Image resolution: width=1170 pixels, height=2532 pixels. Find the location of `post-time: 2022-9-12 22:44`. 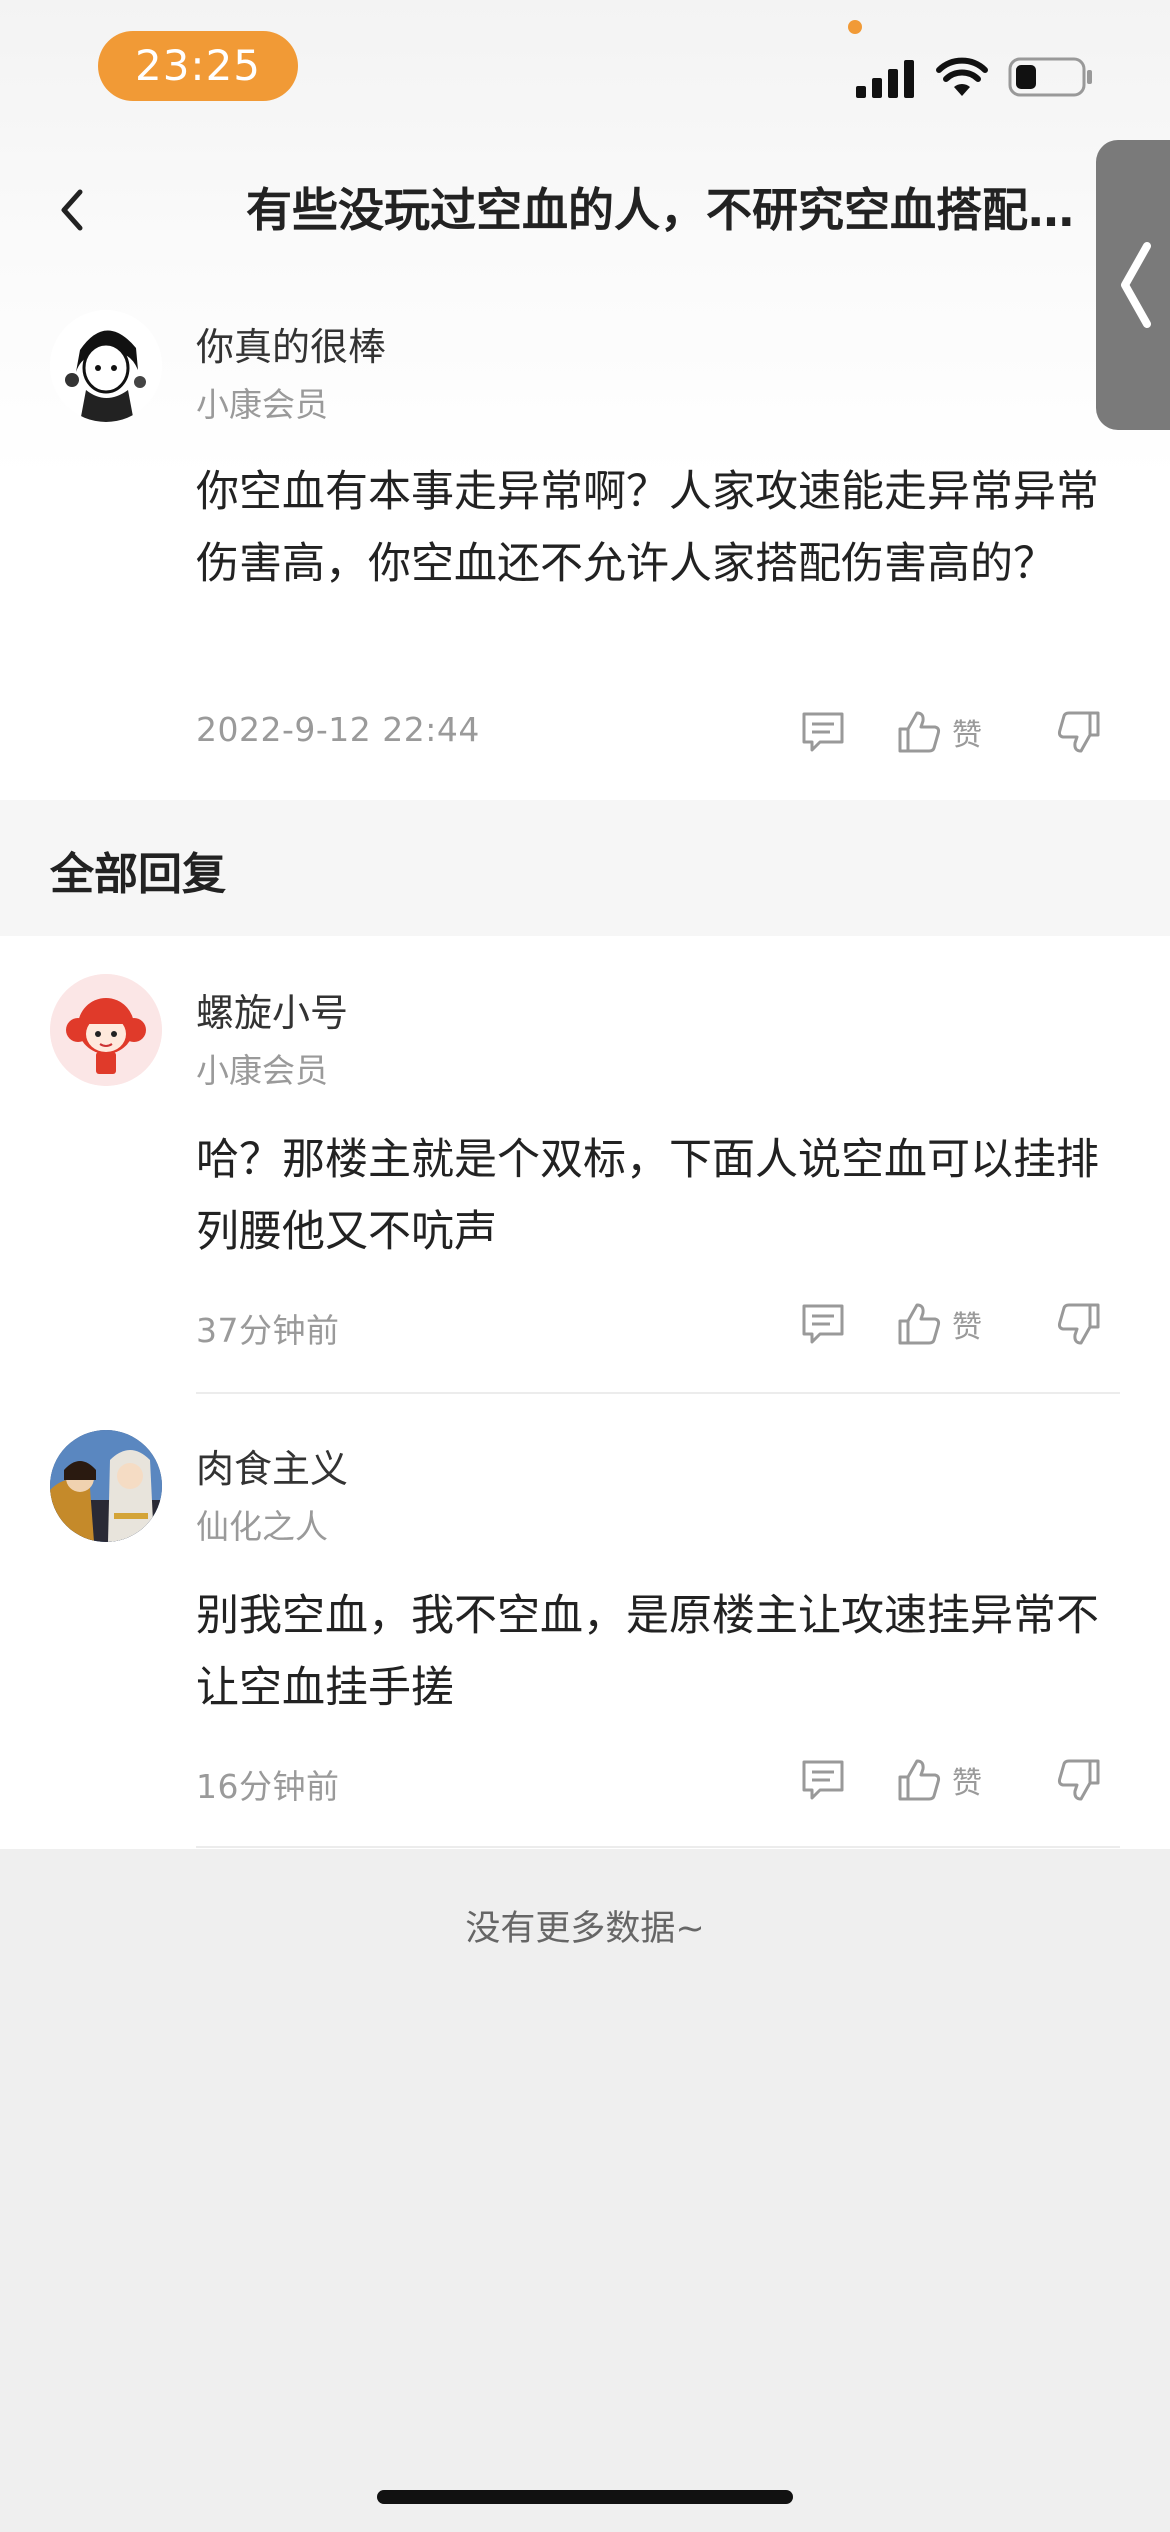

post-time: 2022-9-12 22:44 is located at coordinates (338, 729).